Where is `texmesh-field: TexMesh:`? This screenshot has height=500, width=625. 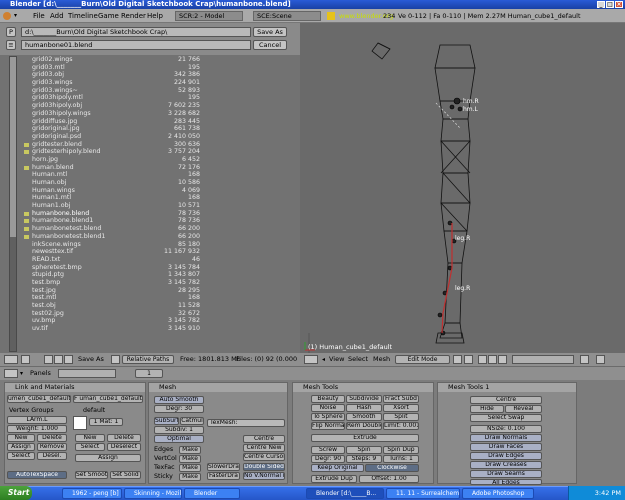
texmesh-field: TexMesh: is located at coordinates (246, 423).